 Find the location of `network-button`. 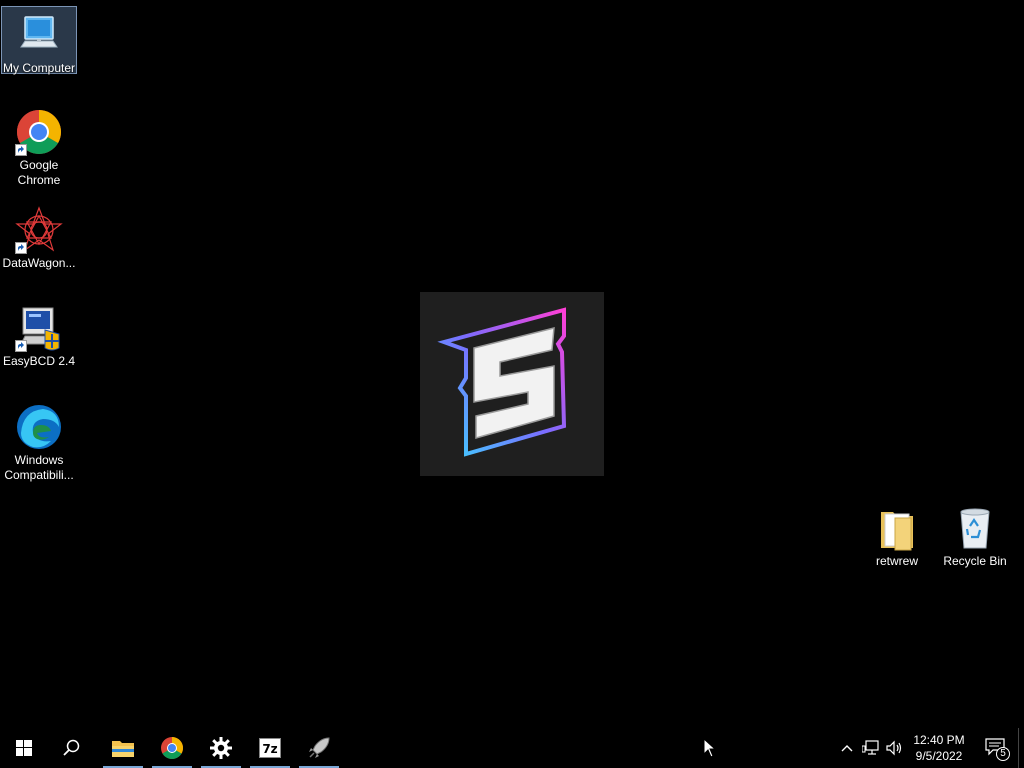

network-button is located at coordinates (871, 748).